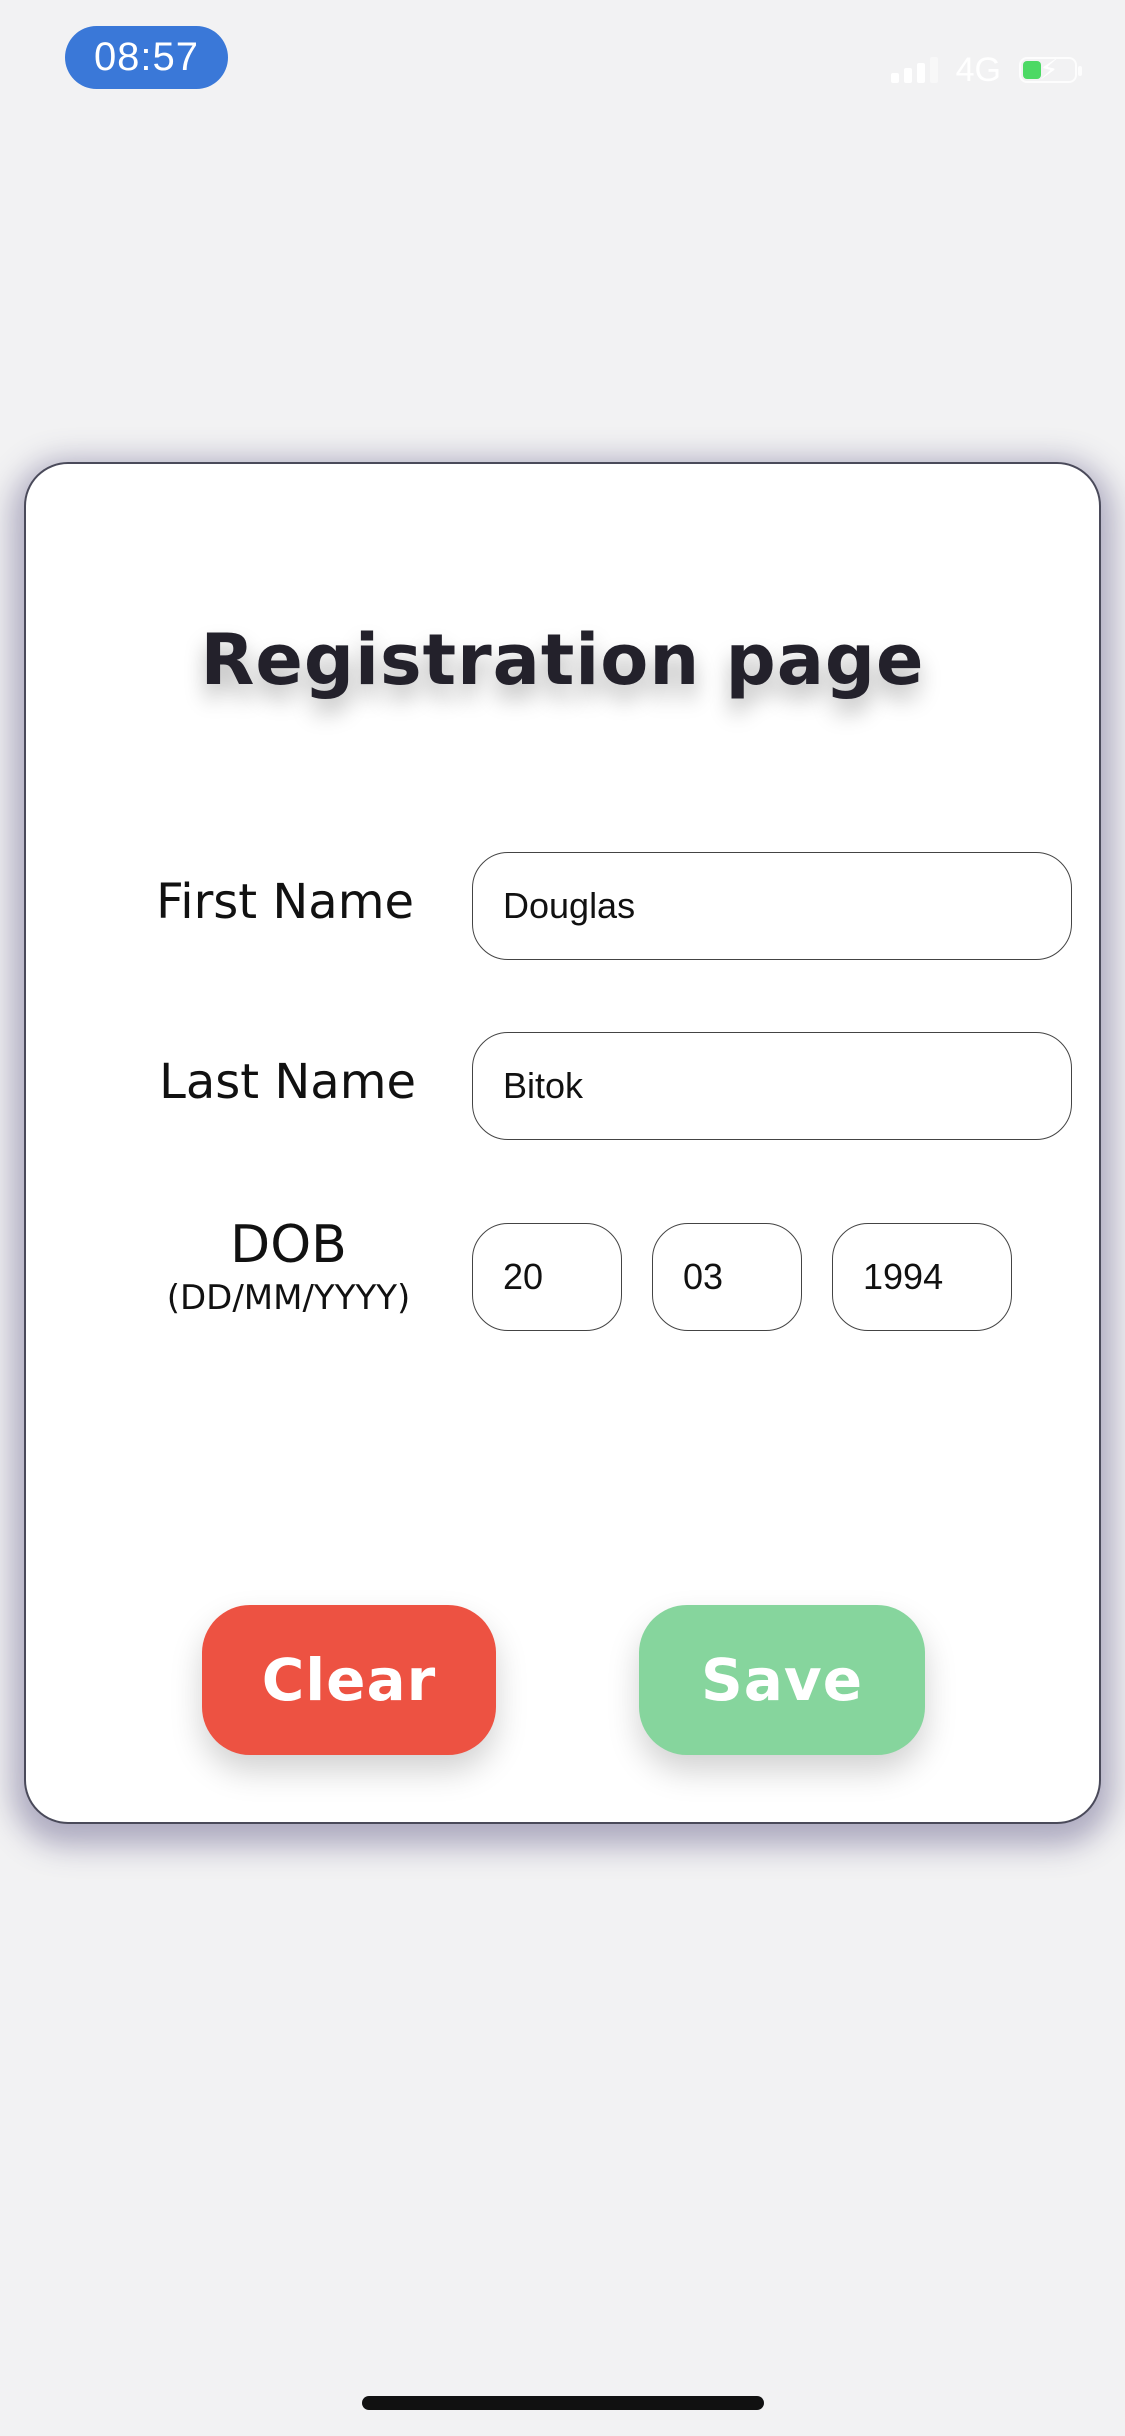 This screenshot has height=2436, width=1125. What do you see at coordinates (1050, 69) in the screenshot?
I see `battery-charging-icon: ⚡` at bounding box center [1050, 69].